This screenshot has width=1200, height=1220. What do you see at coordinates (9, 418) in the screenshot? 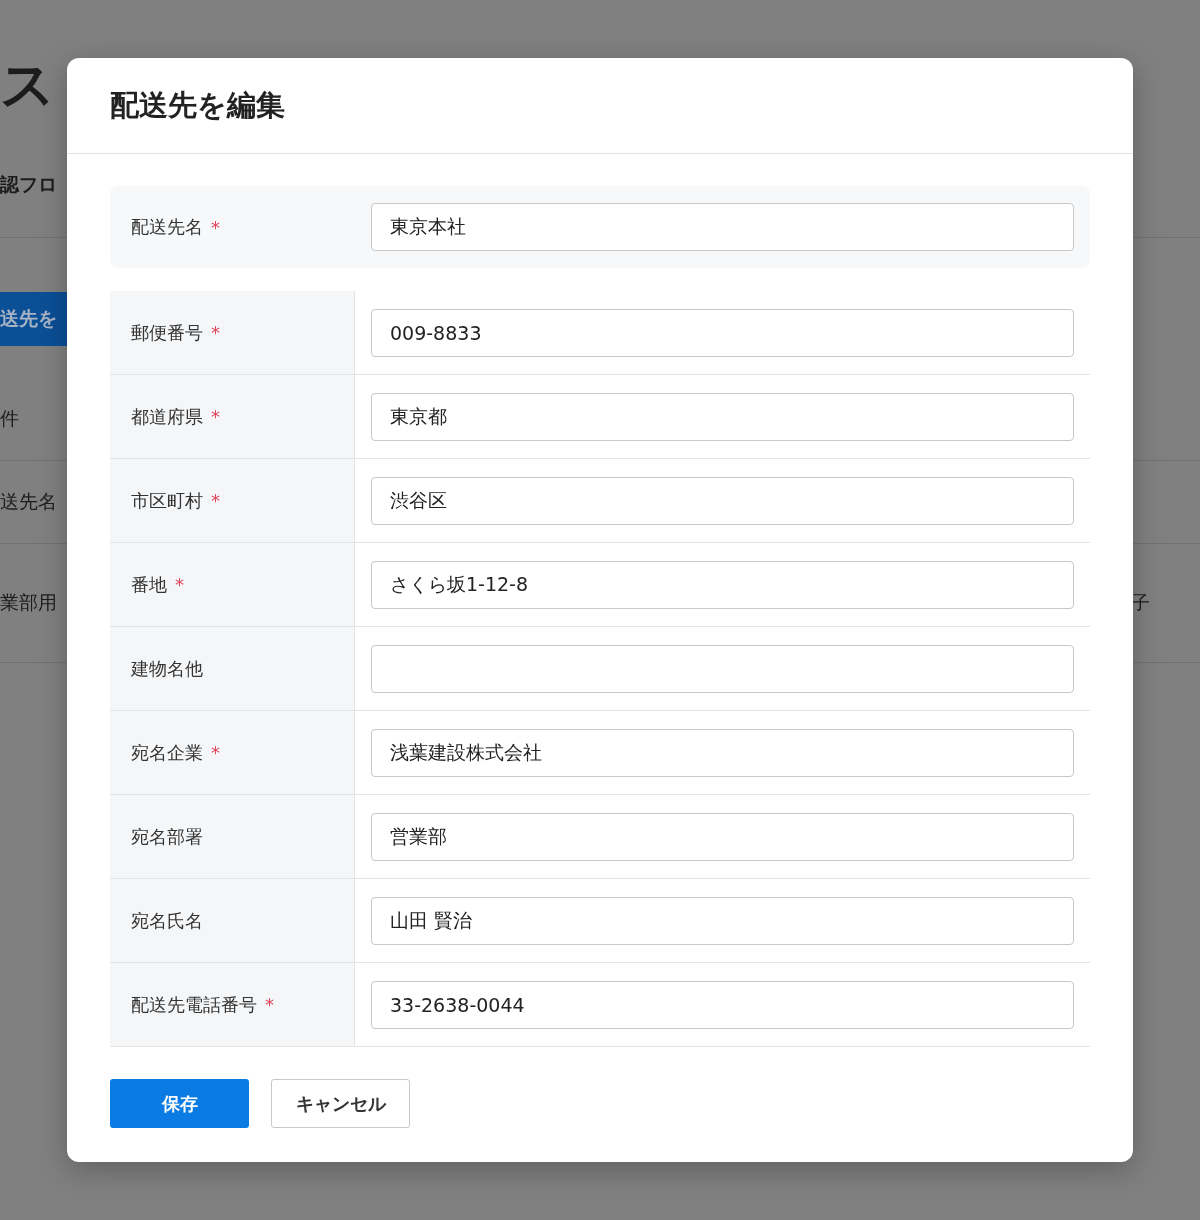
I see `table-cell-text: 件` at bounding box center [9, 418].